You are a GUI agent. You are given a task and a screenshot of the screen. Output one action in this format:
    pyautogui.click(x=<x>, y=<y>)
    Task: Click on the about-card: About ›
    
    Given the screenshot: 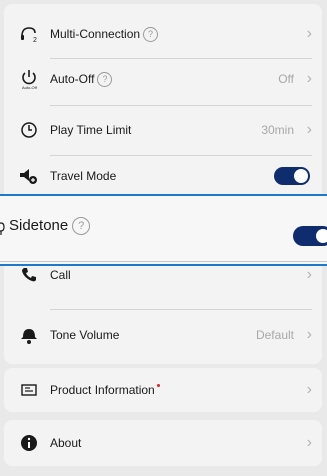 What is the action you would take?
    pyautogui.click(x=163, y=443)
    